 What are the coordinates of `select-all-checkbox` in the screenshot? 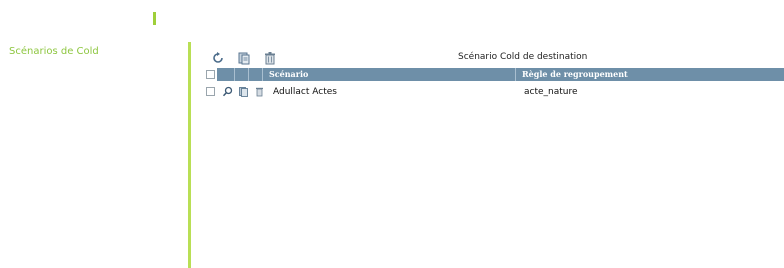 It's located at (210, 74).